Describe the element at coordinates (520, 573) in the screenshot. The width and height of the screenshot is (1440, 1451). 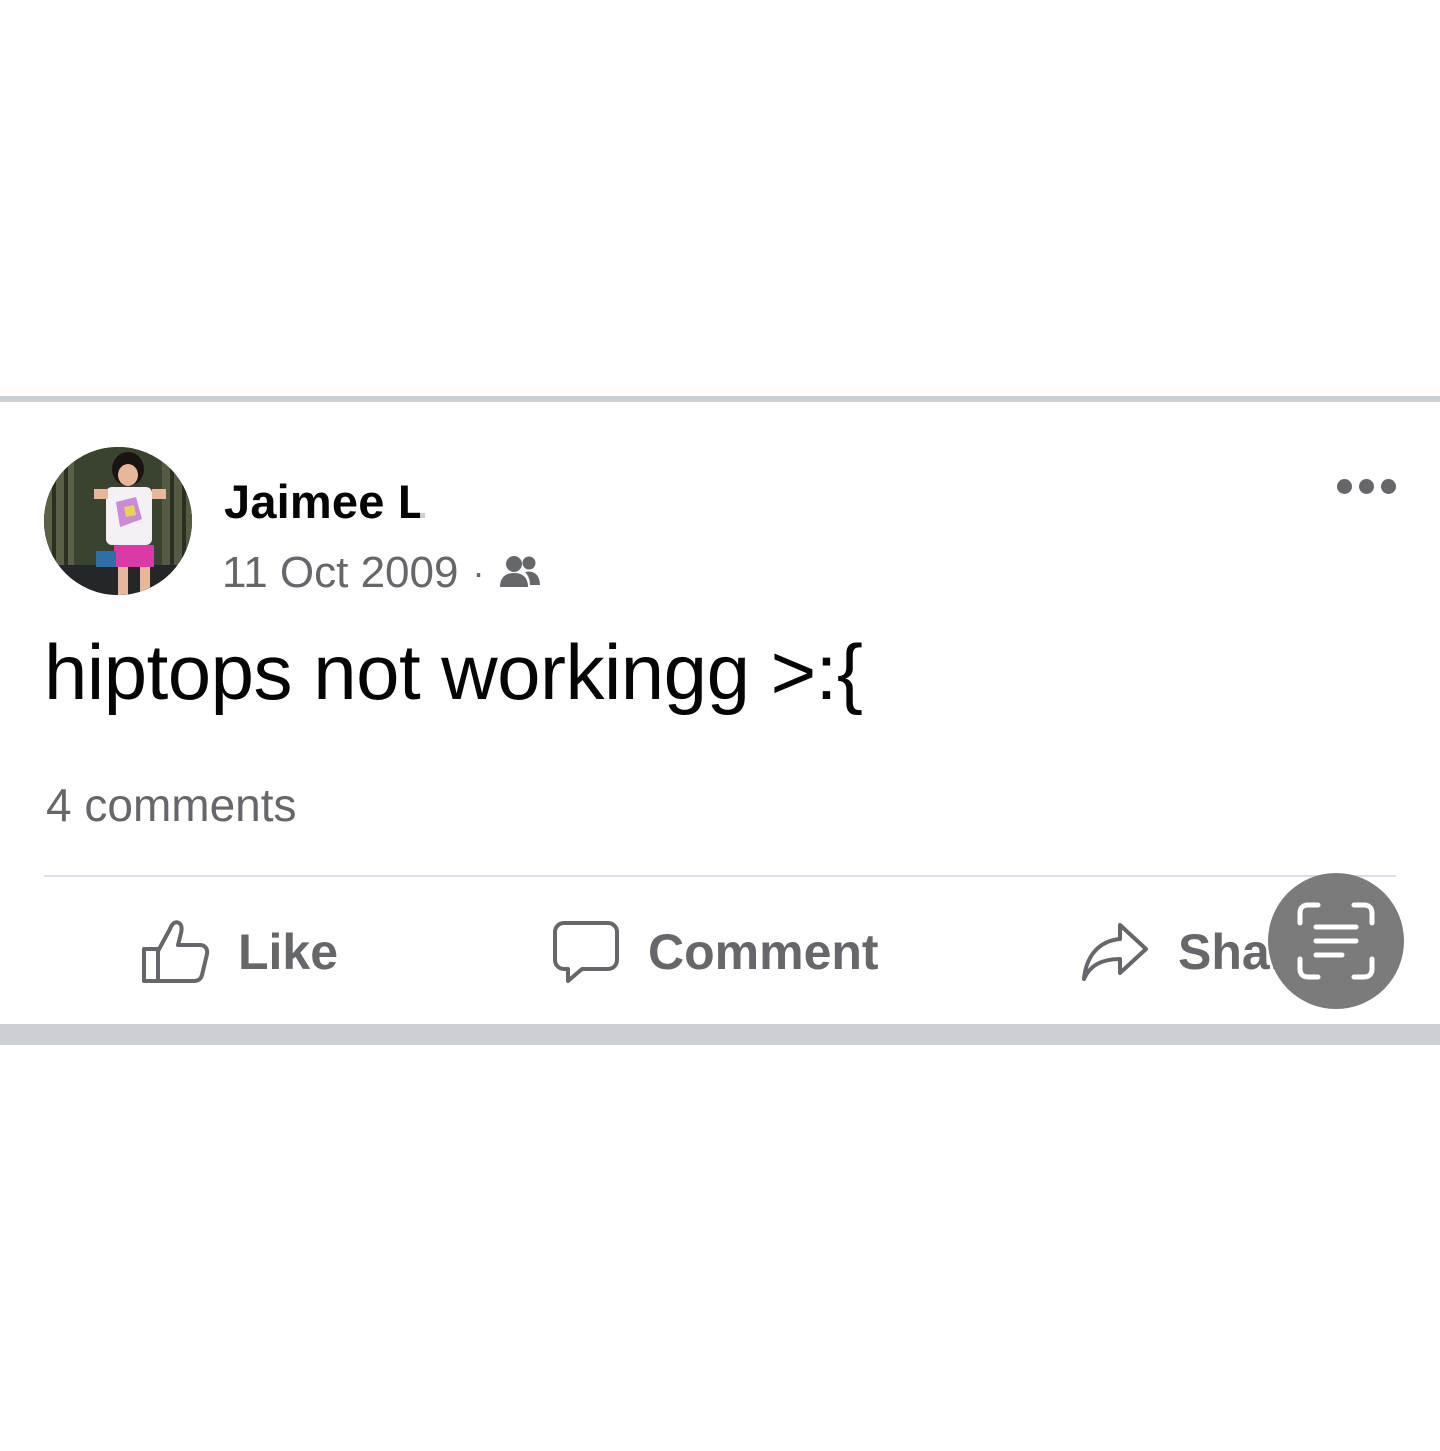
I see `friends-icon` at that location.